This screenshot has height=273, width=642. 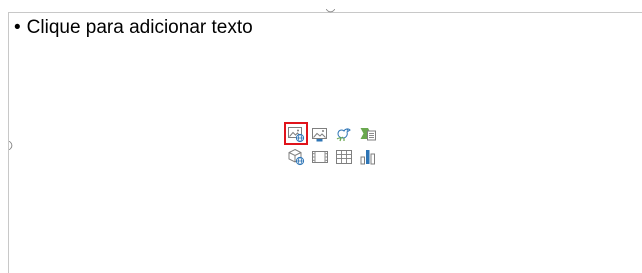 What do you see at coordinates (325, 12) in the screenshot?
I see `placeholder-border-top` at bounding box center [325, 12].